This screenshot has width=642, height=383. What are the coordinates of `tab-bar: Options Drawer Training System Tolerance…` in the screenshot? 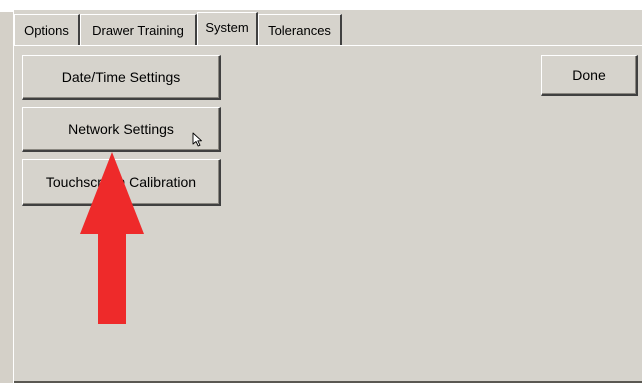 It's located at (178, 28).